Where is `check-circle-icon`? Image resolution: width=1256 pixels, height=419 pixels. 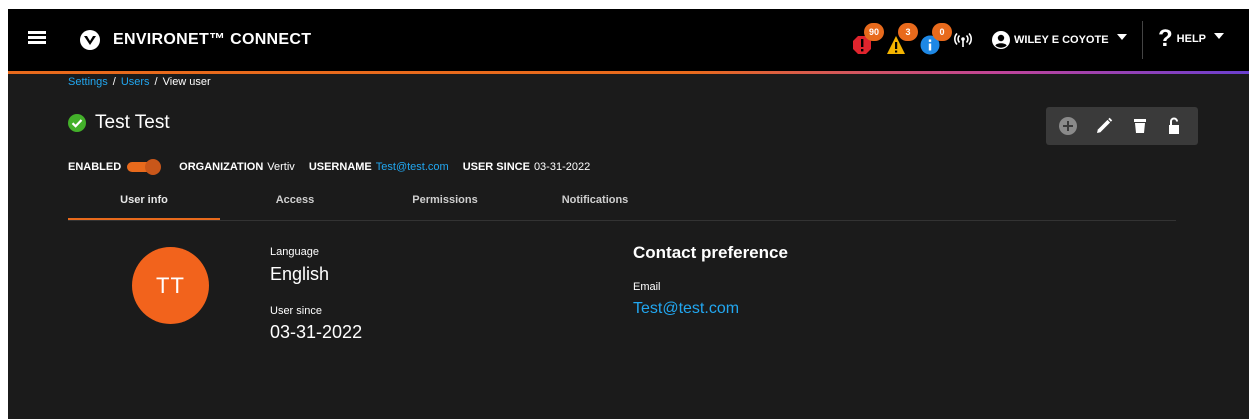
check-circle-icon is located at coordinates (77, 123).